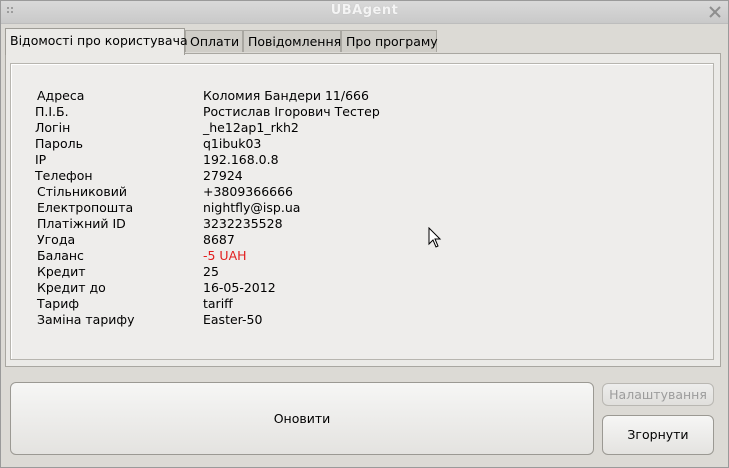  I want to click on info-value: 8687, so click(219, 239).